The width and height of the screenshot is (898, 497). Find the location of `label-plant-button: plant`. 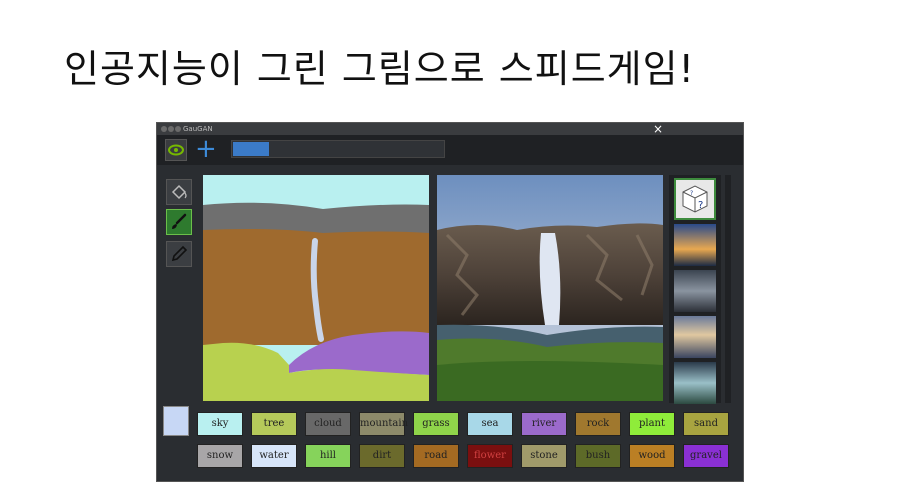

label-plant-button: plant is located at coordinates (652, 424).